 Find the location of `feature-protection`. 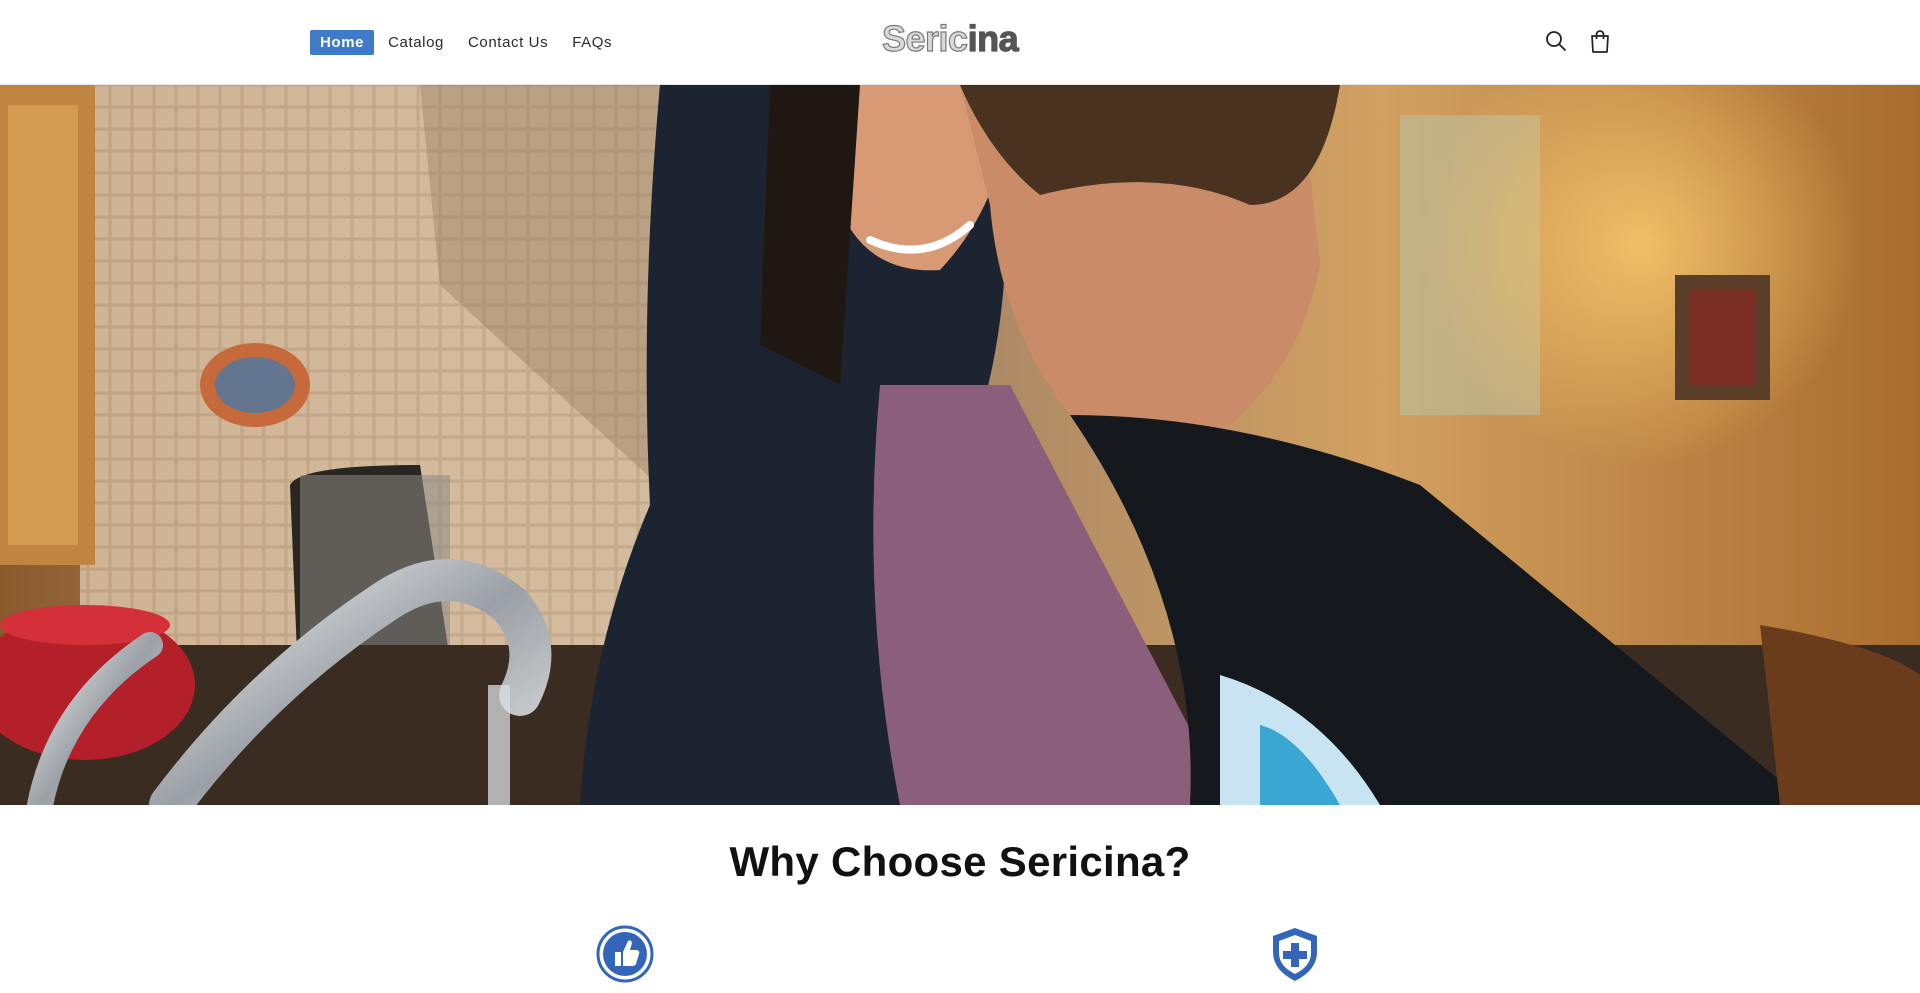

feature-protection is located at coordinates (1295, 954).